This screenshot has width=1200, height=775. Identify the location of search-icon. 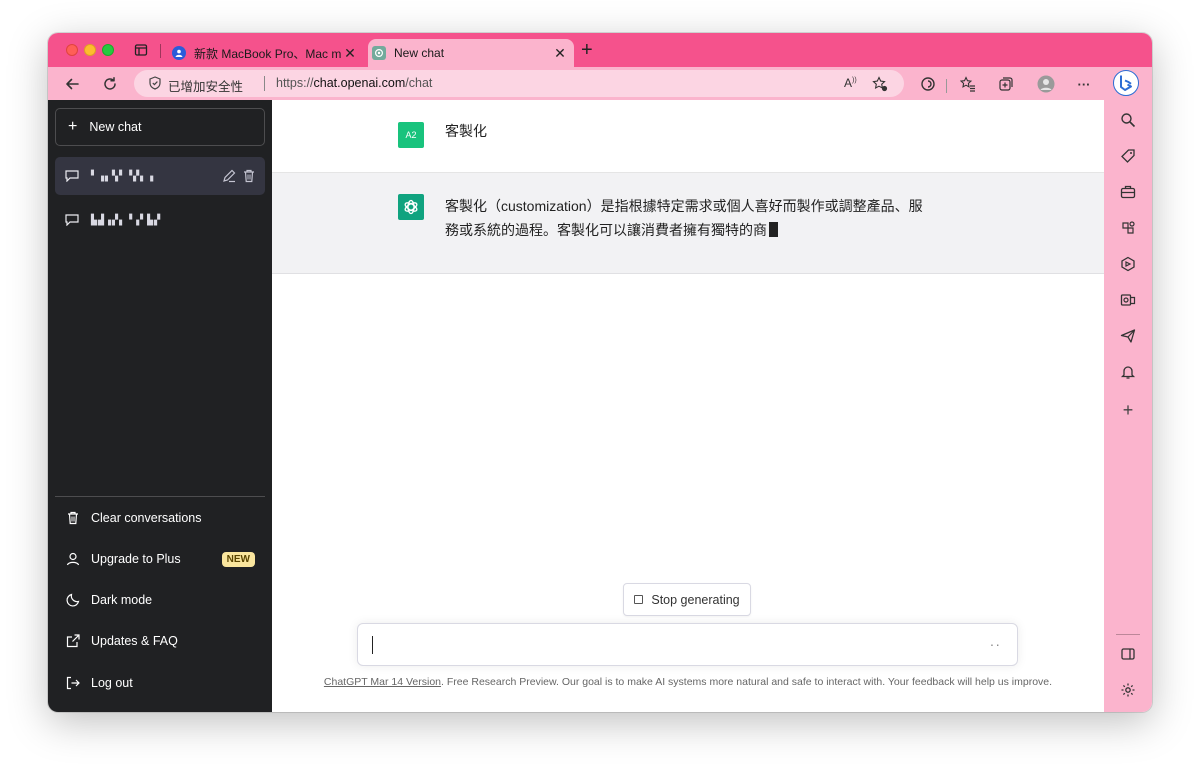
(1128, 120).